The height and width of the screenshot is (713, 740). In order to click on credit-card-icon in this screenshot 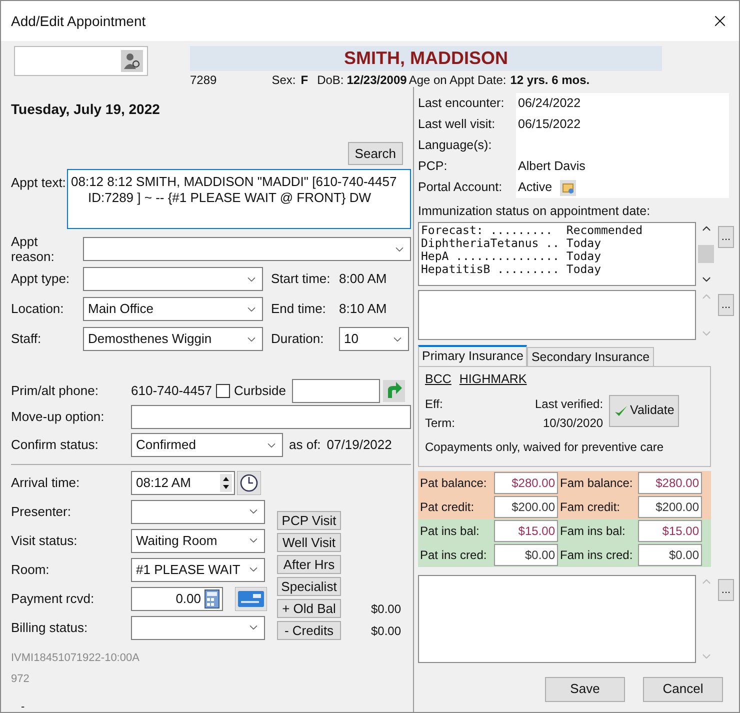, I will do `click(251, 598)`.